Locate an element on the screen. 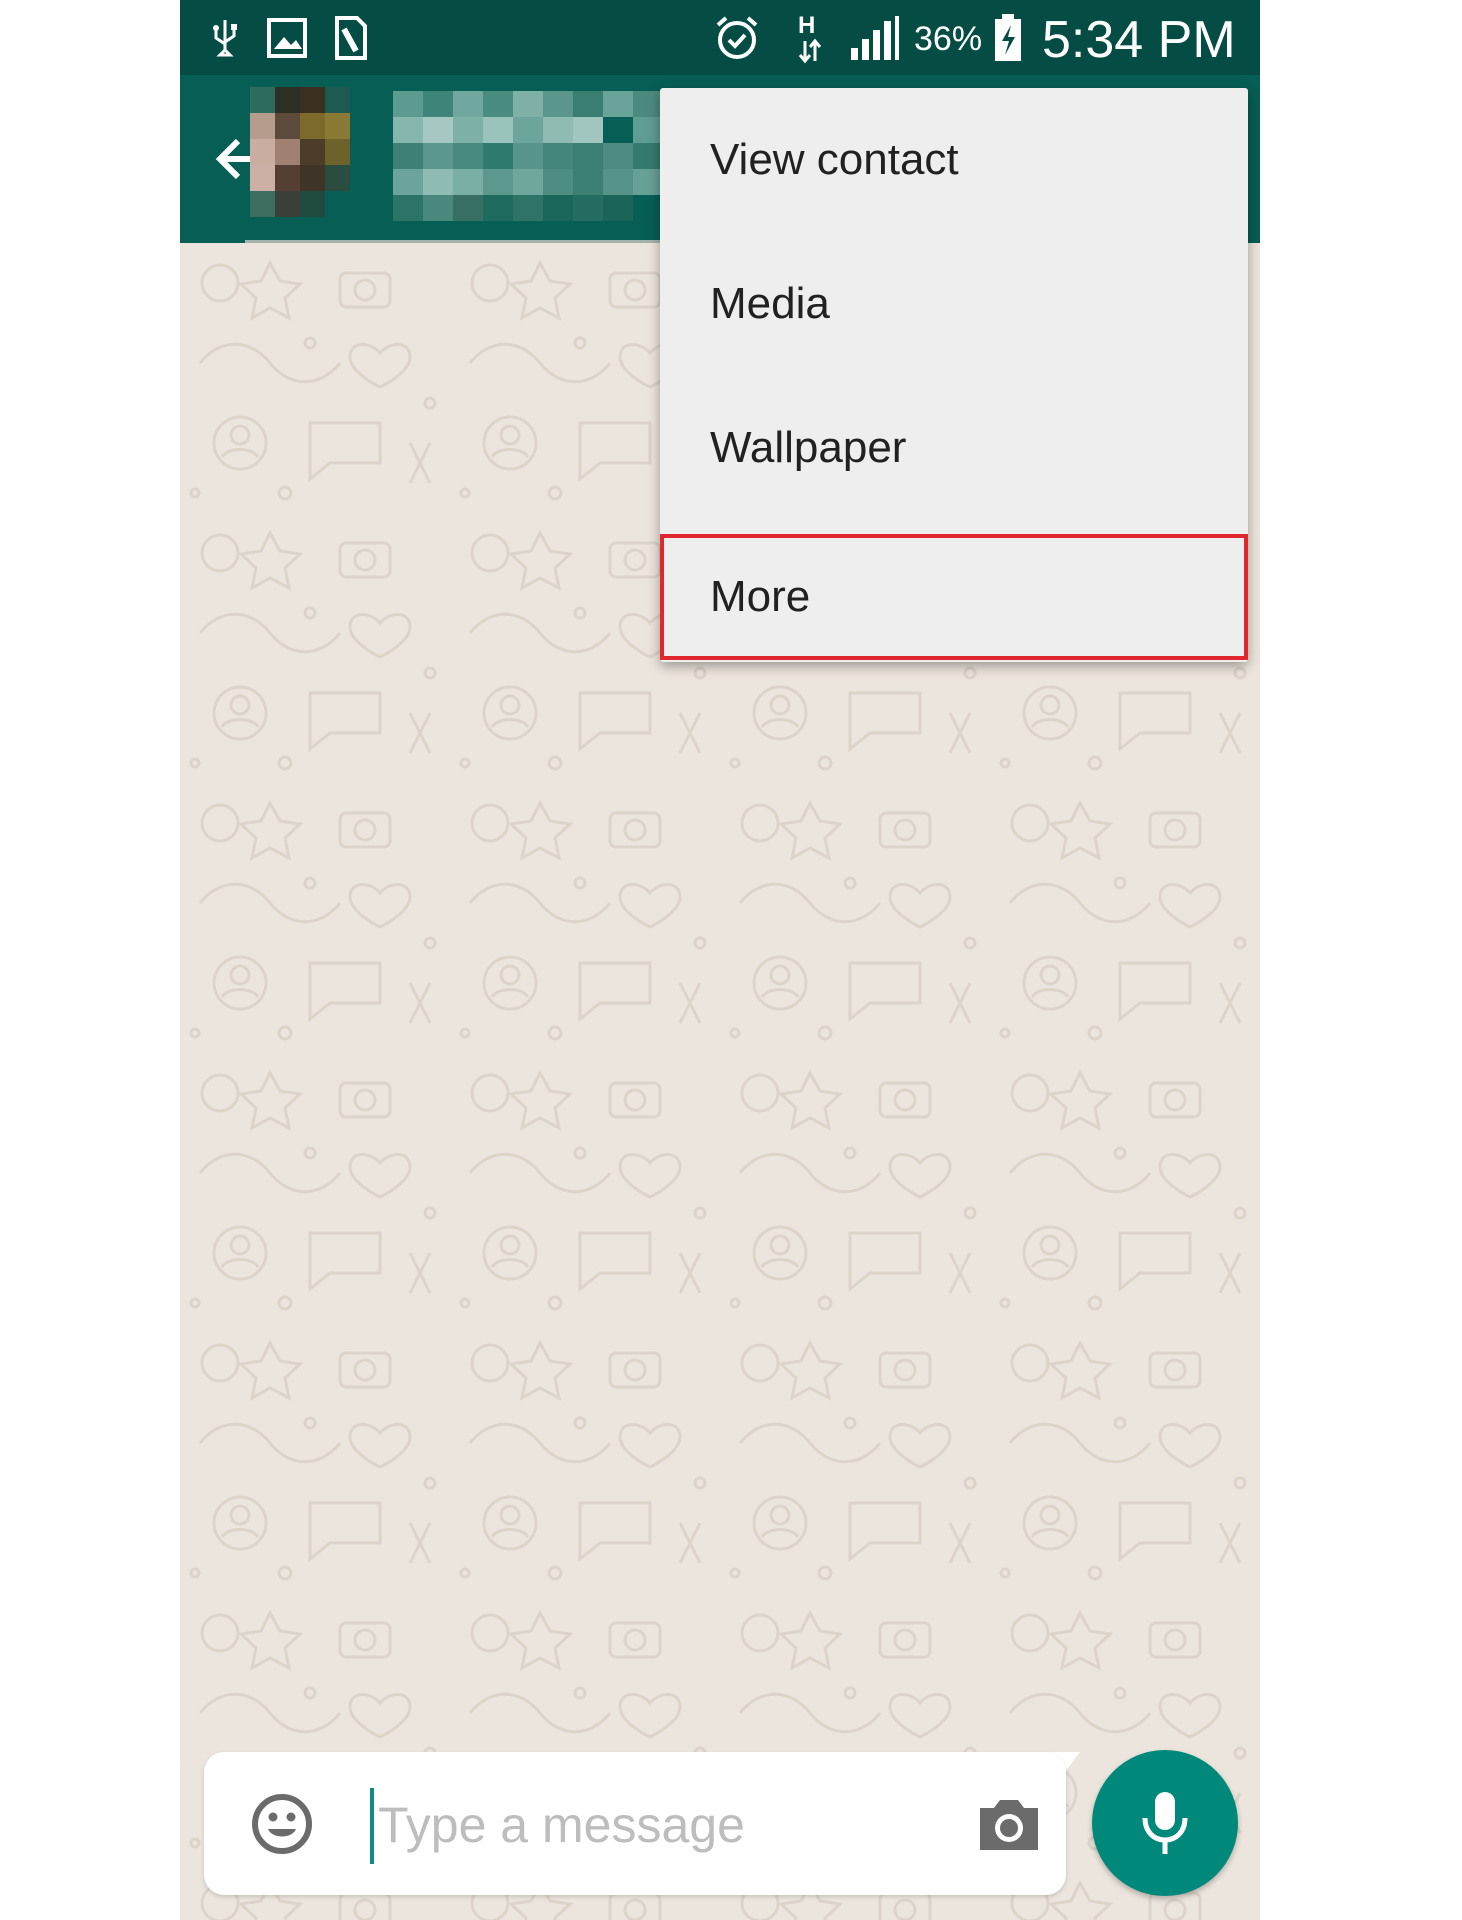 The width and height of the screenshot is (1462, 1920). menu-item-view-contact: View contact is located at coordinates (954, 160).